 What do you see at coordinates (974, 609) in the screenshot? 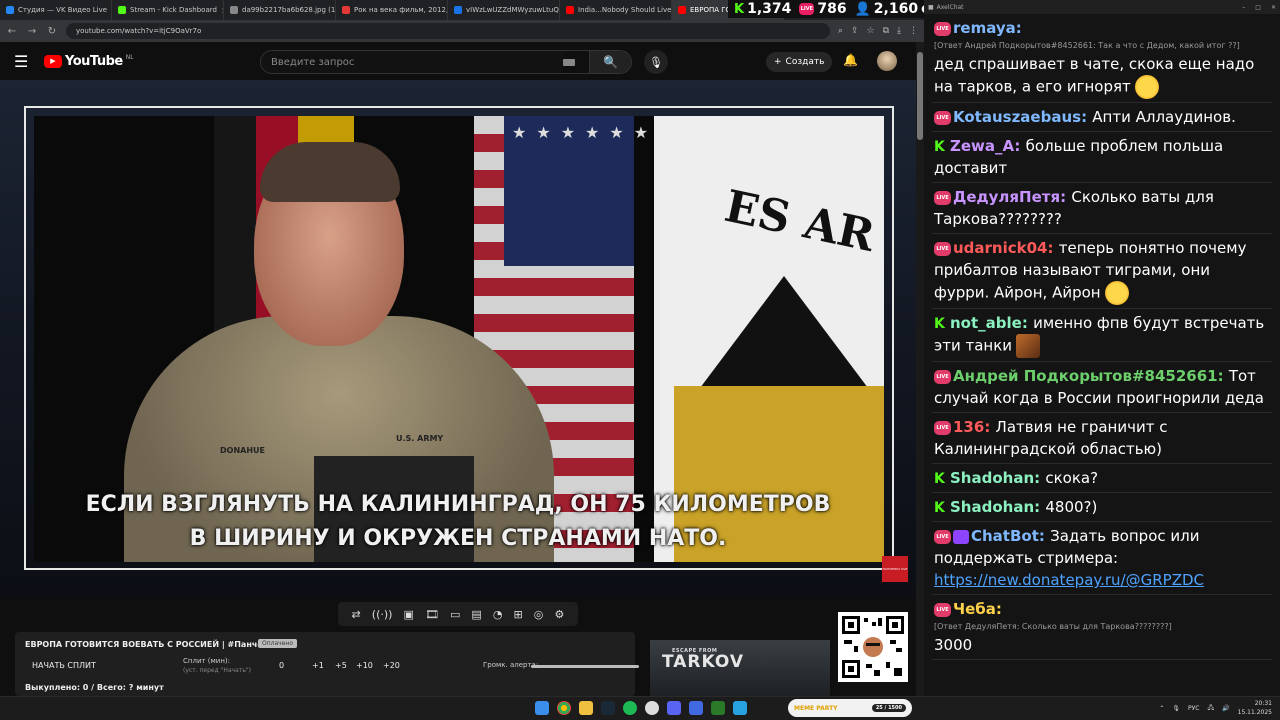
I see `chat-username: Чеба` at bounding box center [974, 609].